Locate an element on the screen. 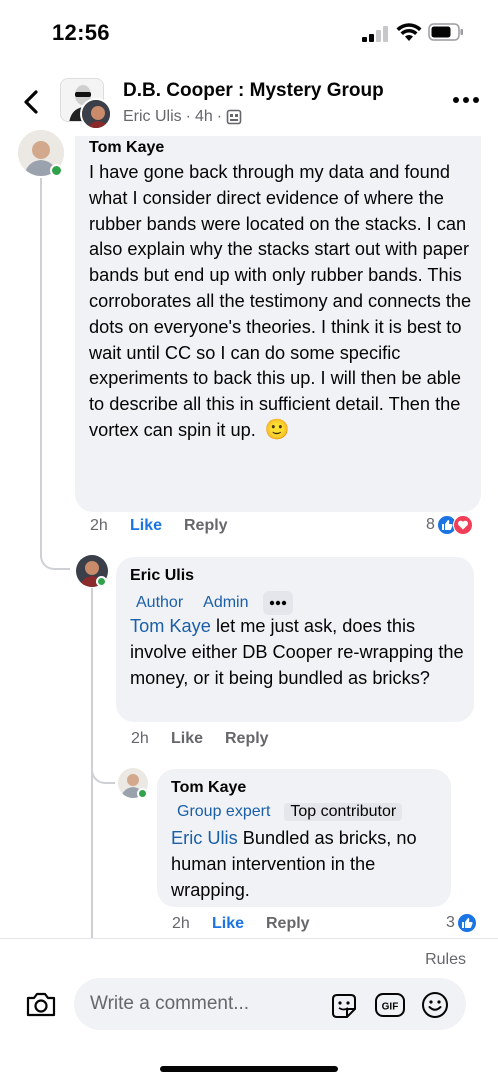  rules-link: Rules is located at coordinates (445, 960).